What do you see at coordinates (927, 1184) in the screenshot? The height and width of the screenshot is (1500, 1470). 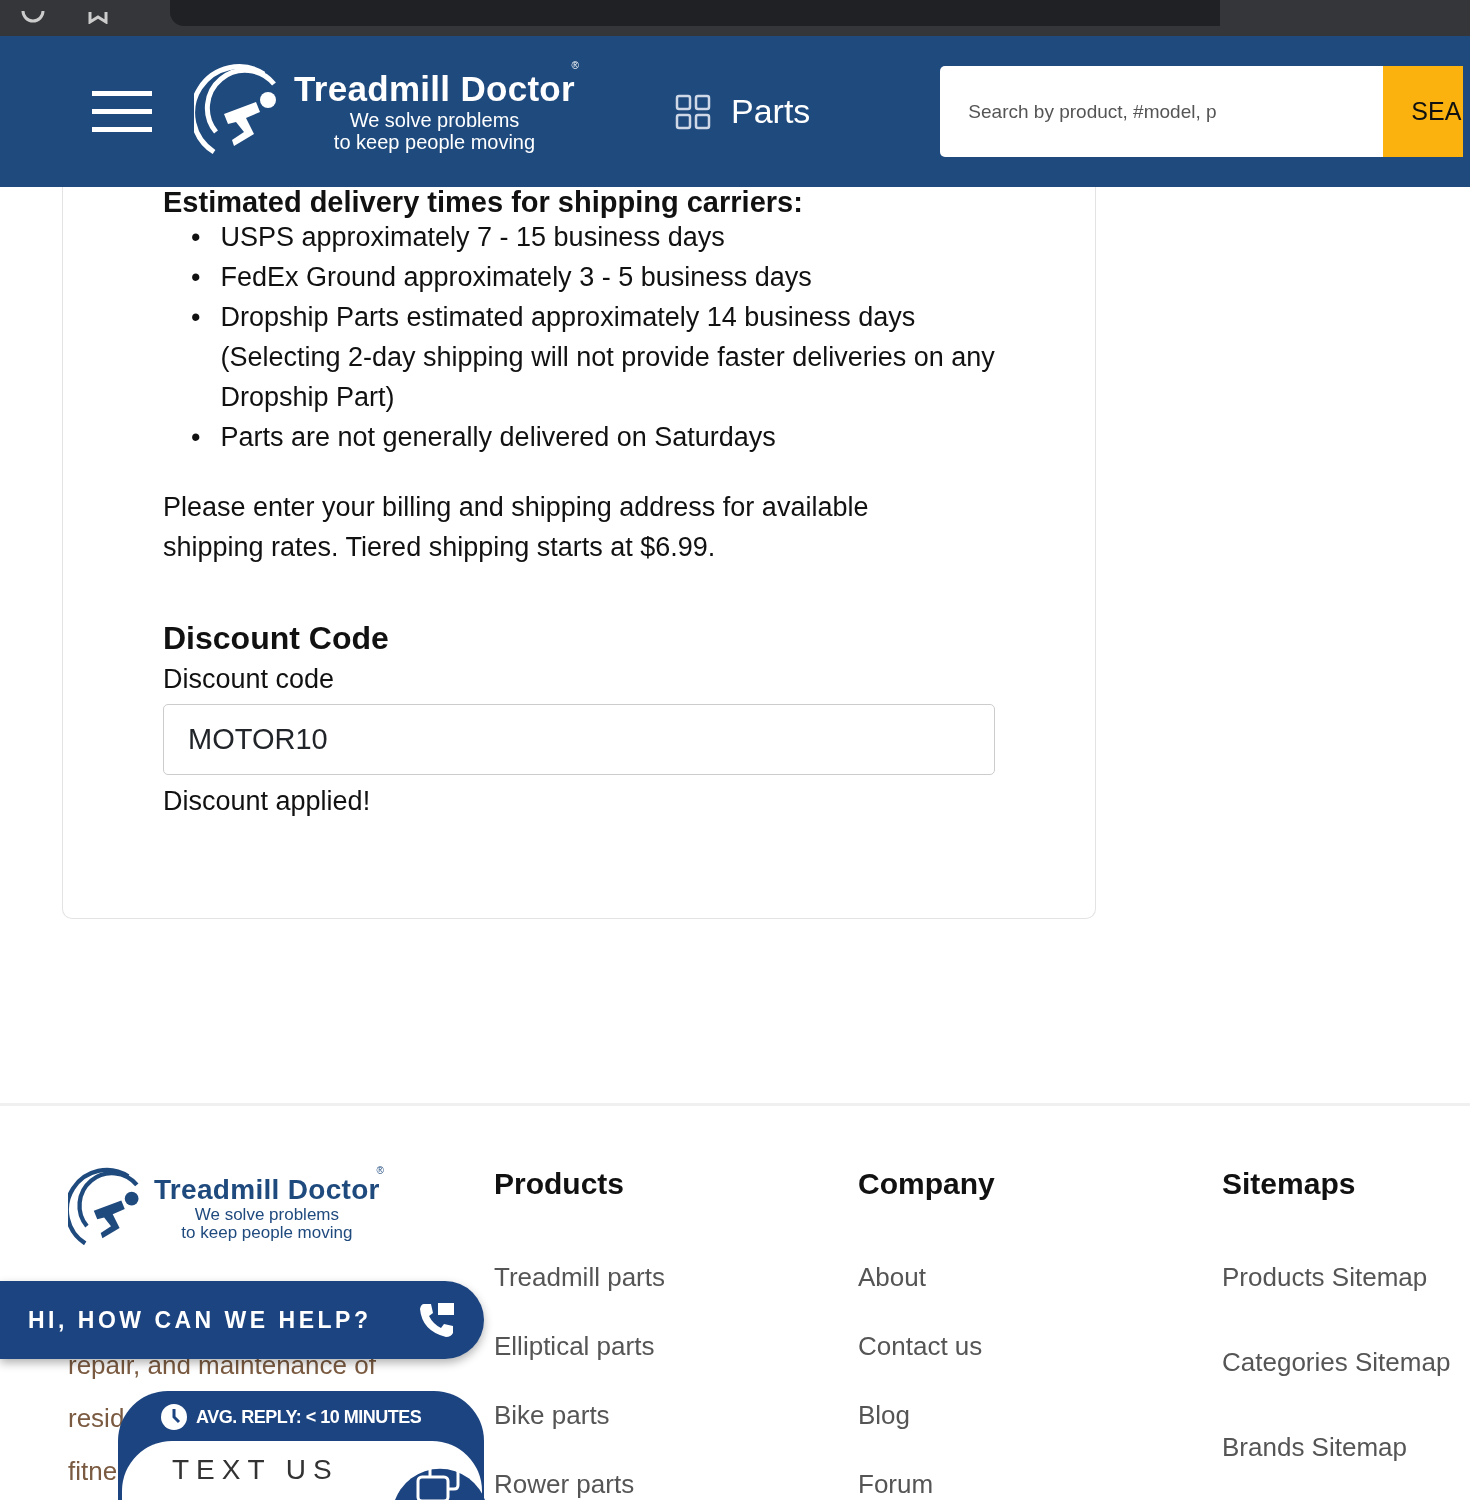 I see `column-heading: Company` at bounding box center [927, 1184].